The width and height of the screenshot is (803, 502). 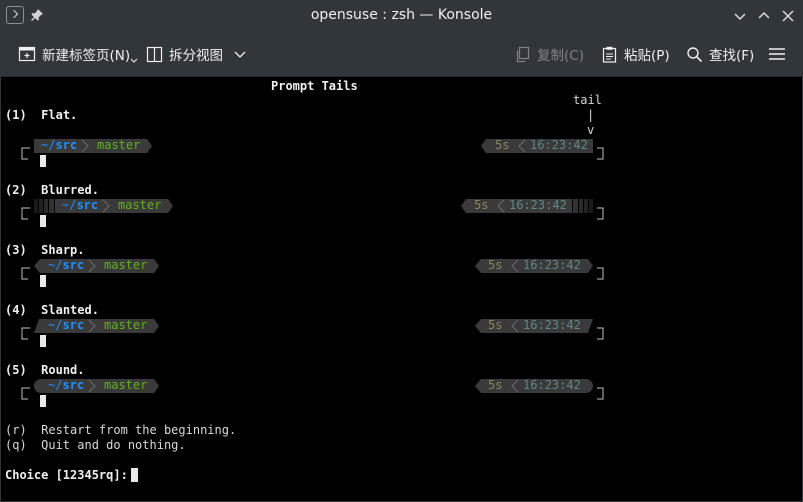 What do you see at coordinates (797, 289) in the screenshot?
I see `terminal-scrollbar` at bounding box center [797, 289].